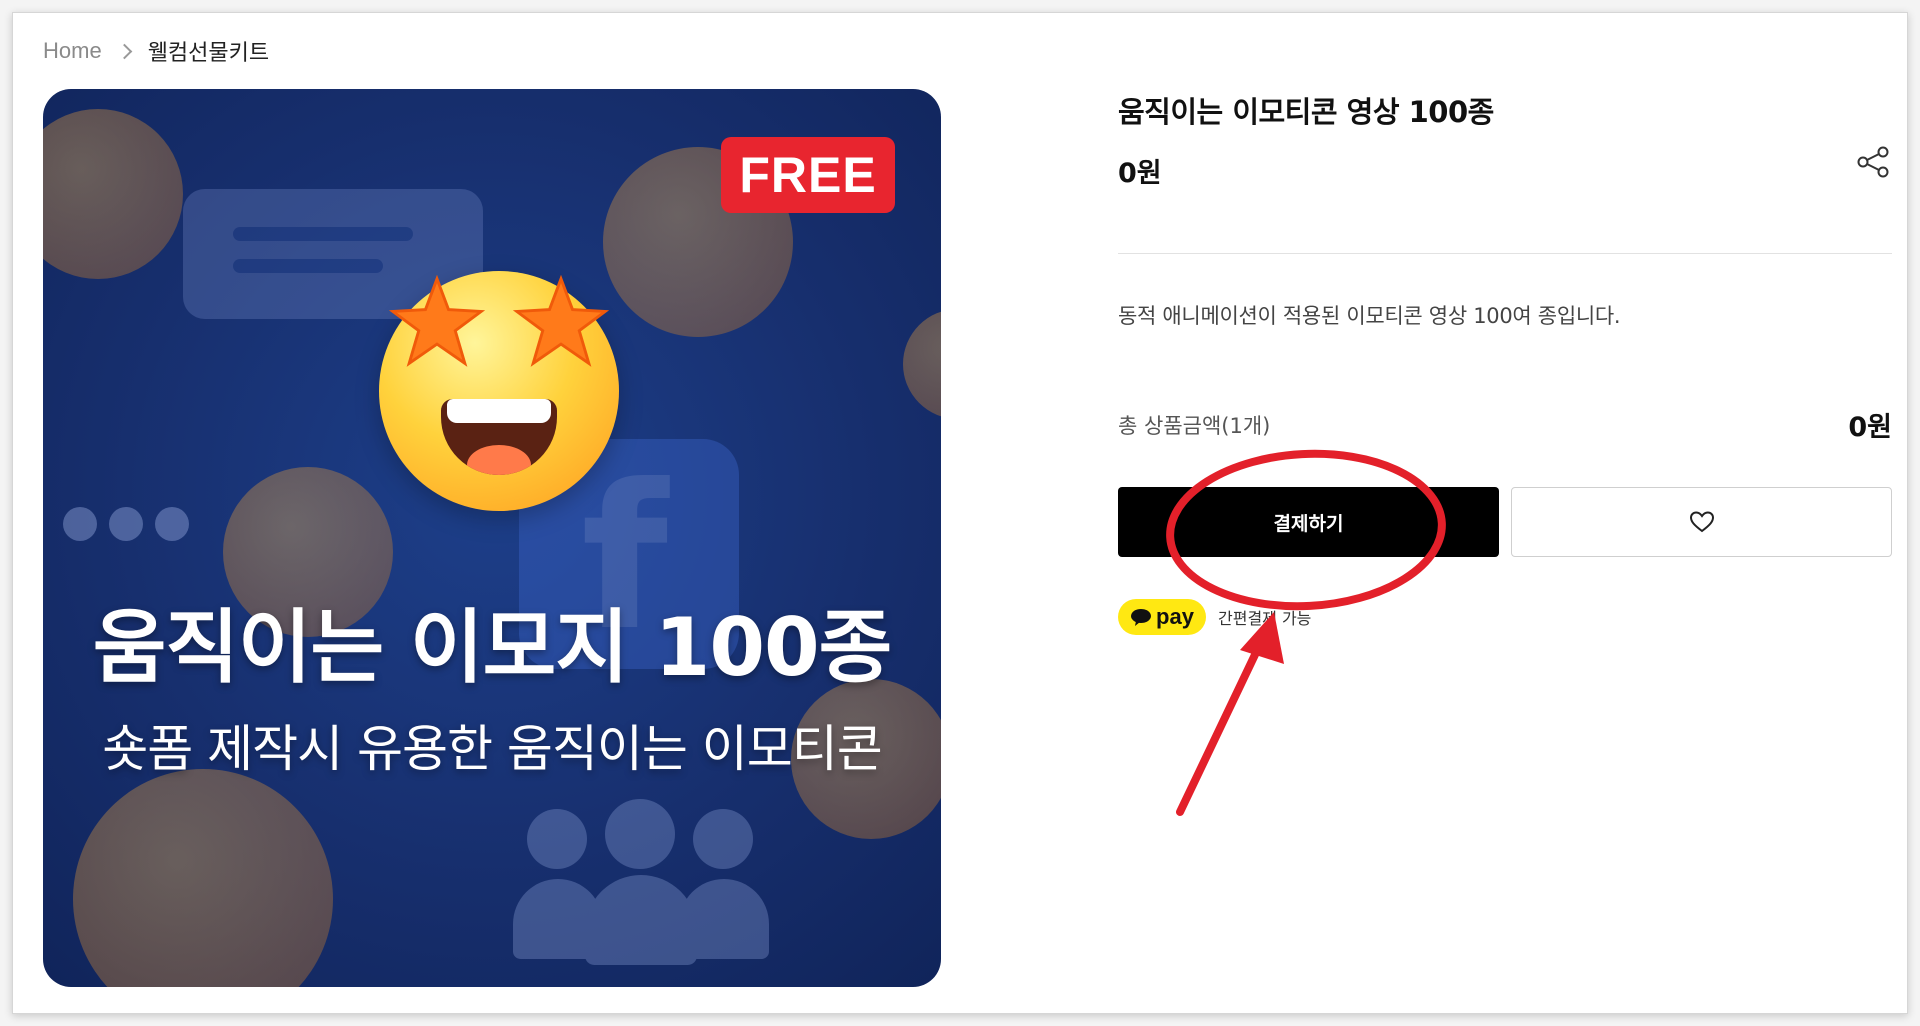 This screenshot has height=1026, width=1920. Describe the element at coordinates (1306, 112) in the screenshot. I see `product-title: 움직이는 이모티콘 영상 100종` at that location.